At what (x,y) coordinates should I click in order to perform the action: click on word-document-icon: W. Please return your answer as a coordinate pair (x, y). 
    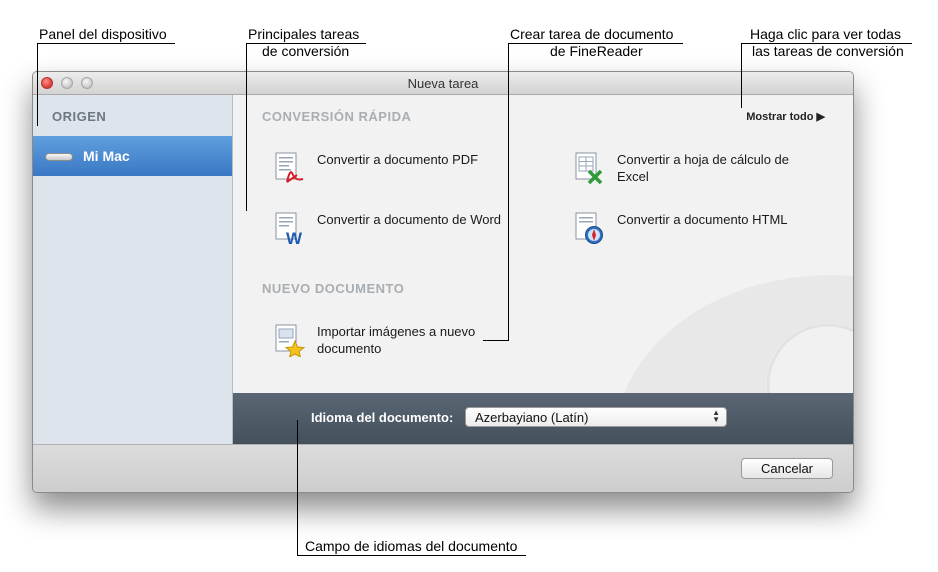
    Looking at the image, I should click on (289, 228).